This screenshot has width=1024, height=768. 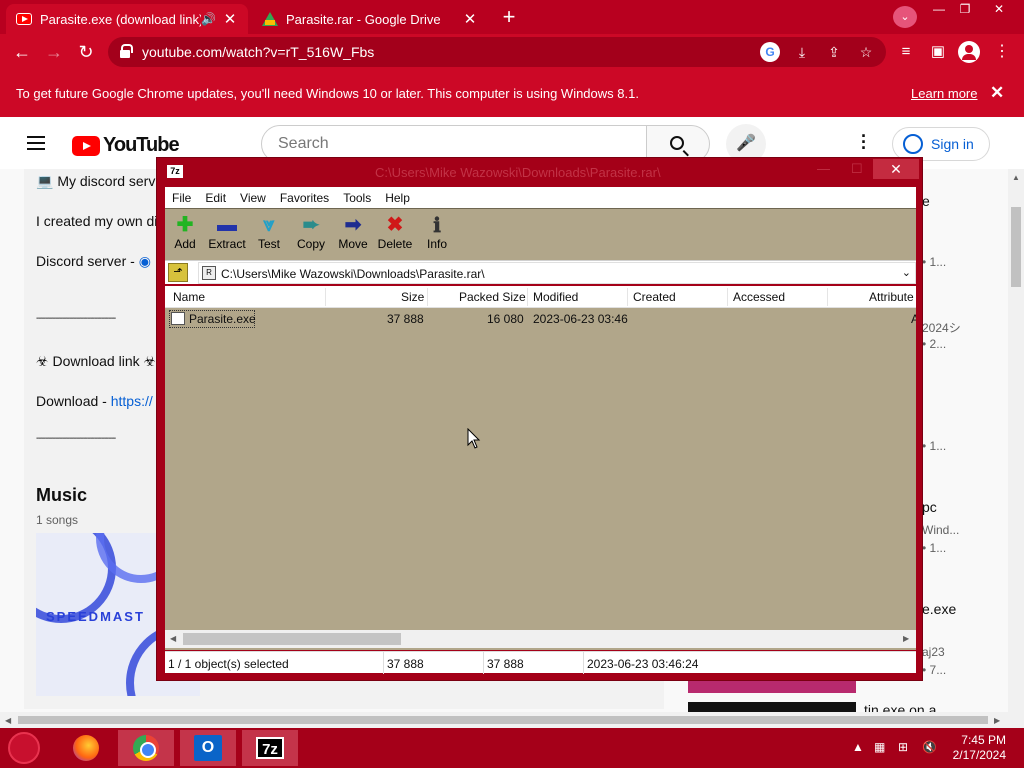 What do you see at coordinates (357, 198) in the screenshot?
I see `menu-tools: Tools` at bounding box center [357, 198].